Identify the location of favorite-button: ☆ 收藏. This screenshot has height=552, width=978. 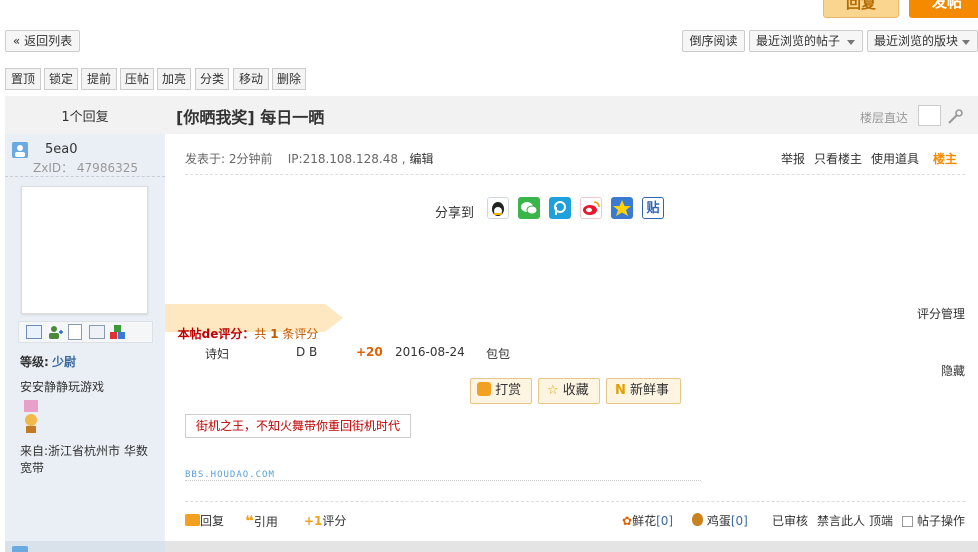
(569, 391).